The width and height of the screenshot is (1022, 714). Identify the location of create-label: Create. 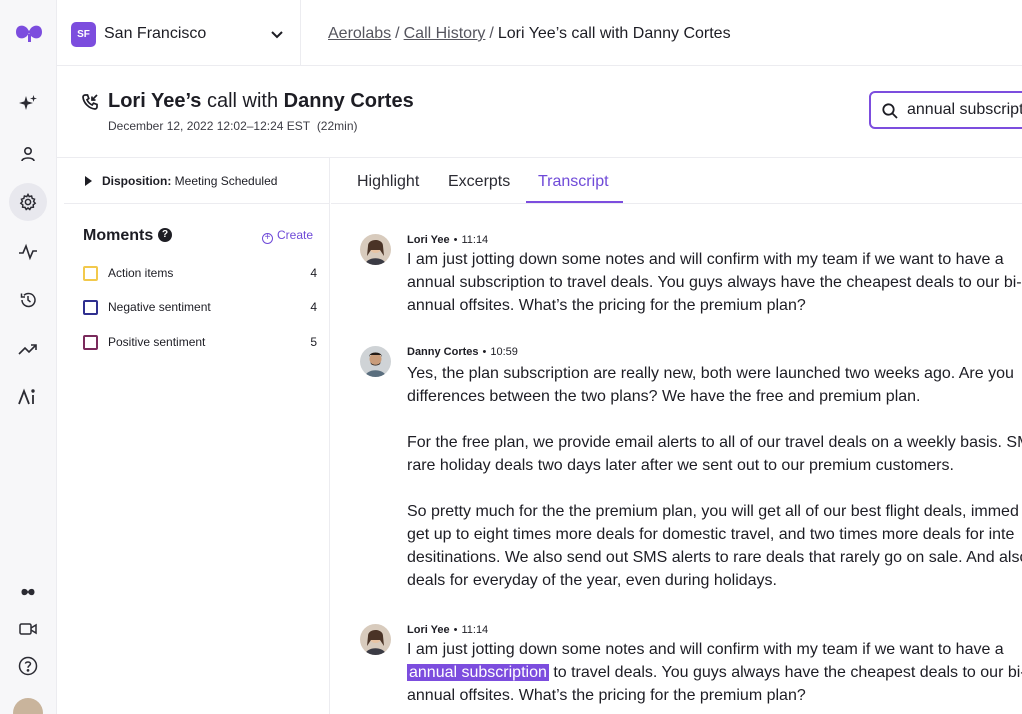
(295, 235).